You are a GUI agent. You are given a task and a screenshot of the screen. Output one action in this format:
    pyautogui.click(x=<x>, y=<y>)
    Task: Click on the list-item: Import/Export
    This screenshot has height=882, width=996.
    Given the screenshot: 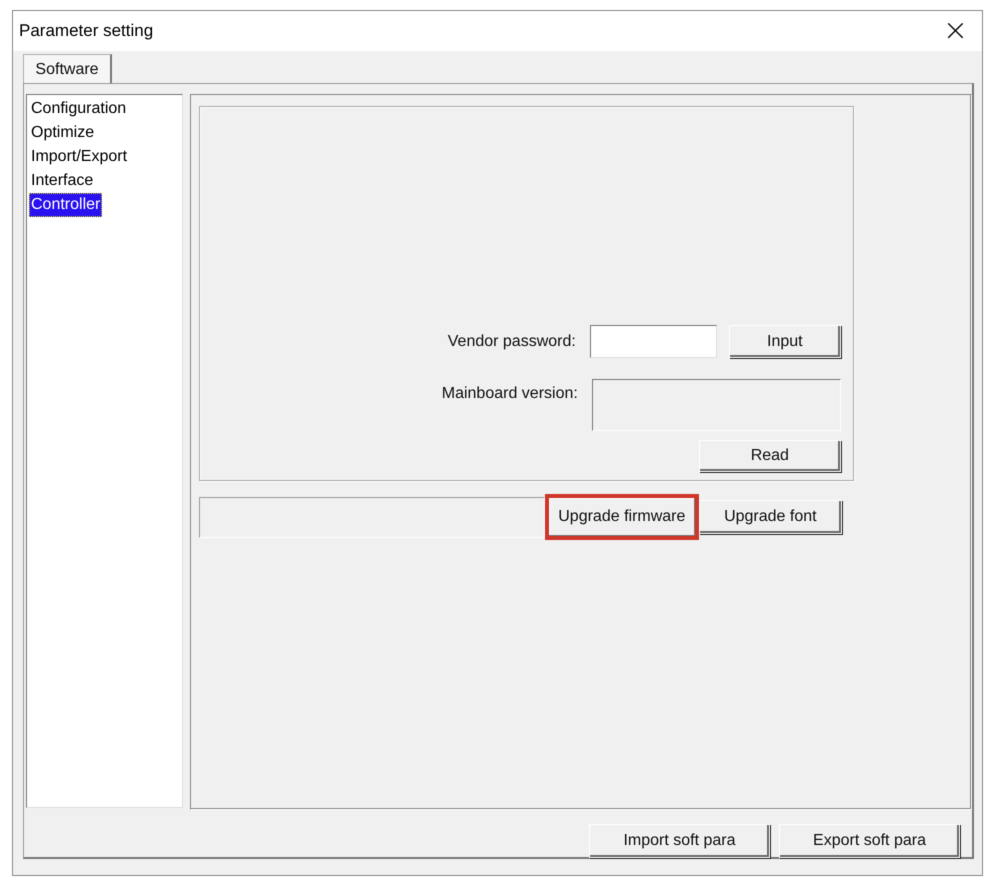 What is the action you would take?
    pyautogui.click(x=79, y=157)
    